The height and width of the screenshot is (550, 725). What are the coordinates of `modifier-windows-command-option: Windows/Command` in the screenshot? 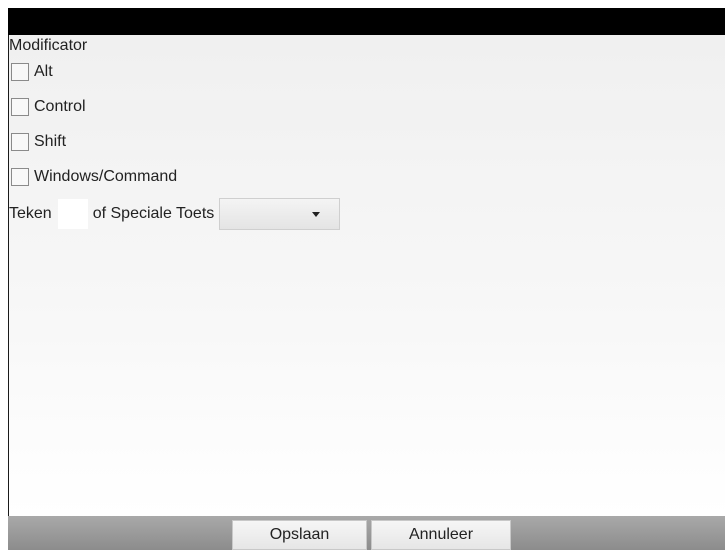 It's located at (94, 177).